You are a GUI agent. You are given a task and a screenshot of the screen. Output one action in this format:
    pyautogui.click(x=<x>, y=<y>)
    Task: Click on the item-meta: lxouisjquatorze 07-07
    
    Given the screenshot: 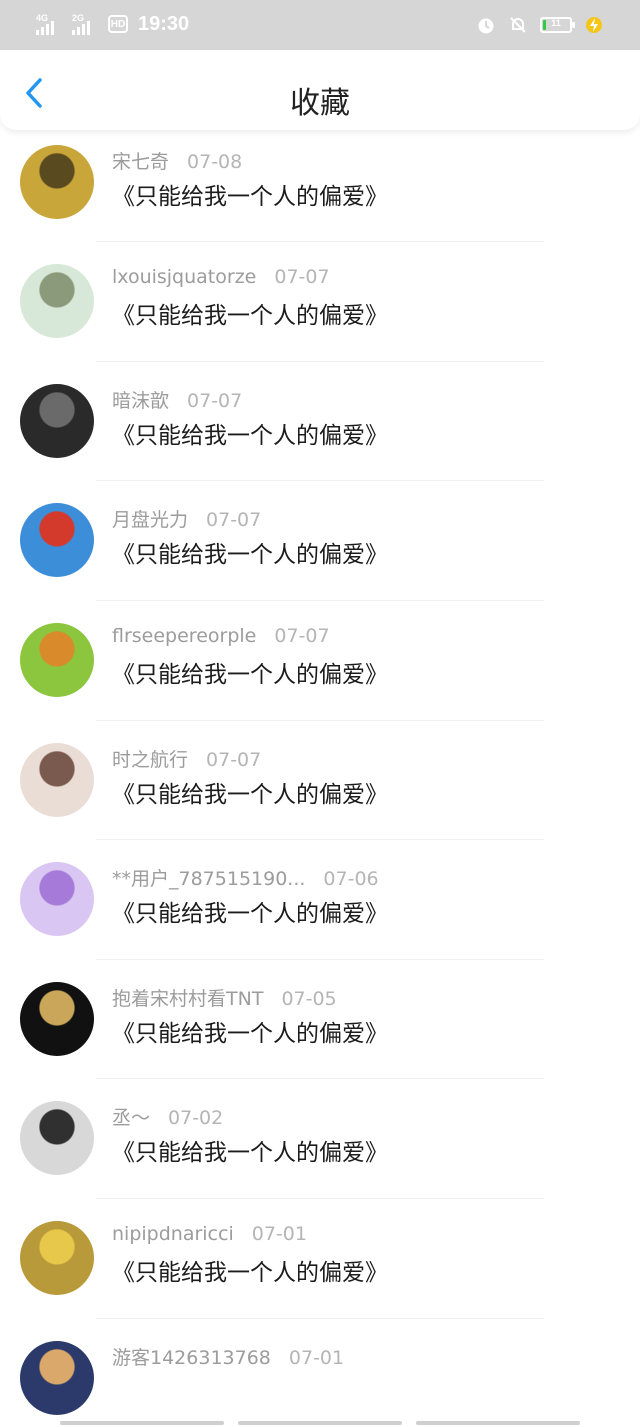 What is the action you would take?
    pyautogui.click(x=221, y=277)
    